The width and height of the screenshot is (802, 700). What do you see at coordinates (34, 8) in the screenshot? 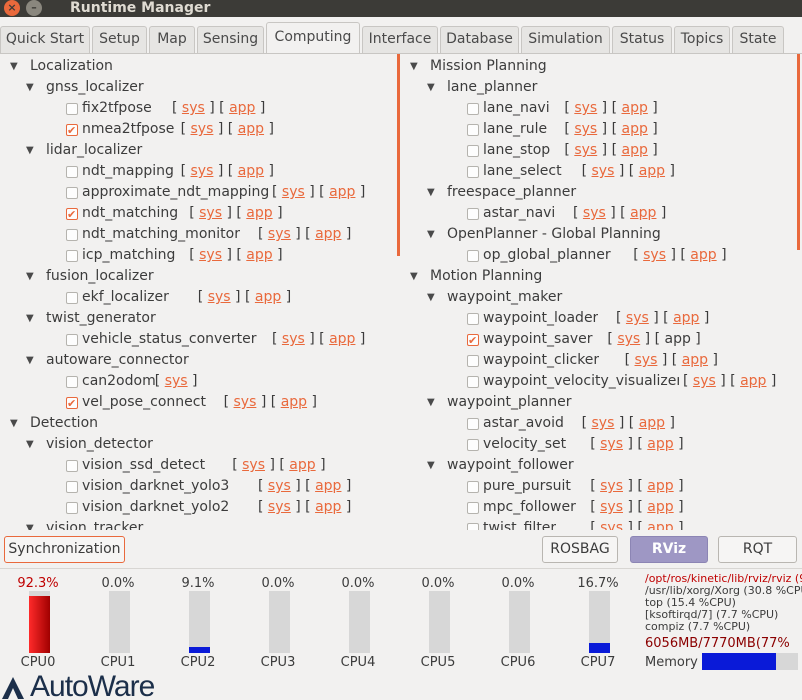
I see `minimize-icon: –` at bounding box center [34, 8].